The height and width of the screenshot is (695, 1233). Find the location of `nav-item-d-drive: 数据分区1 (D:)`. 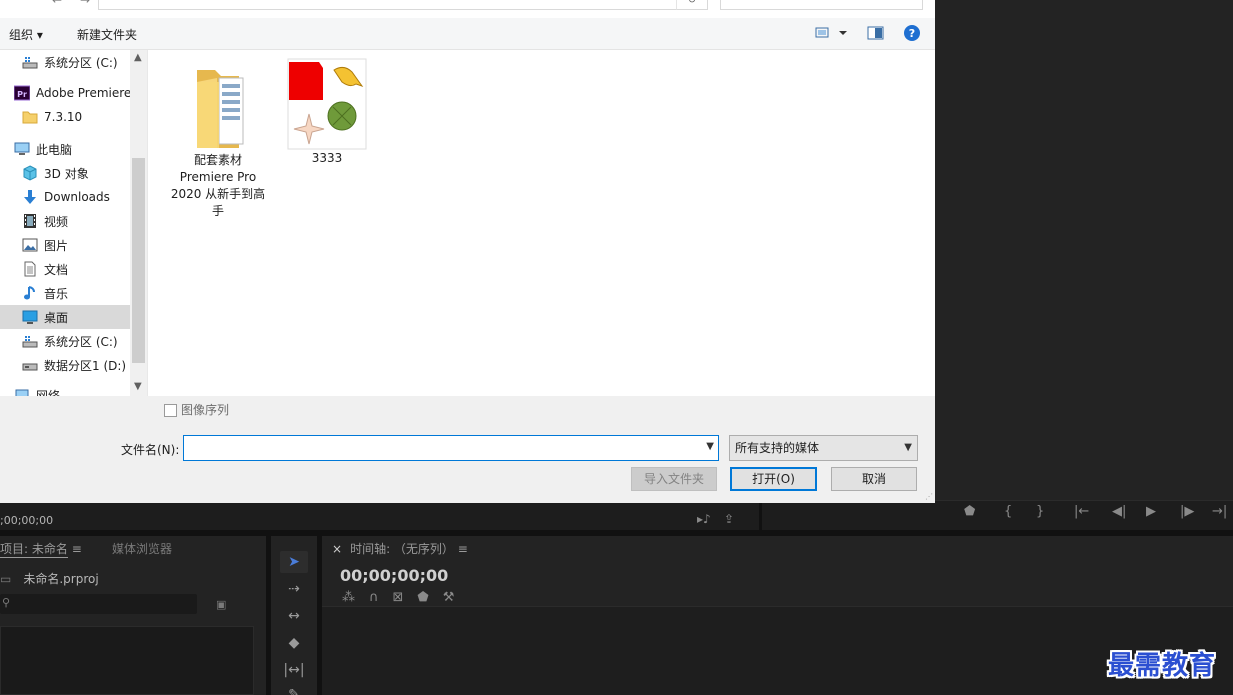

nav-item-d-drive: 数据分区1 (D:) is located at coordinates (65, 365).